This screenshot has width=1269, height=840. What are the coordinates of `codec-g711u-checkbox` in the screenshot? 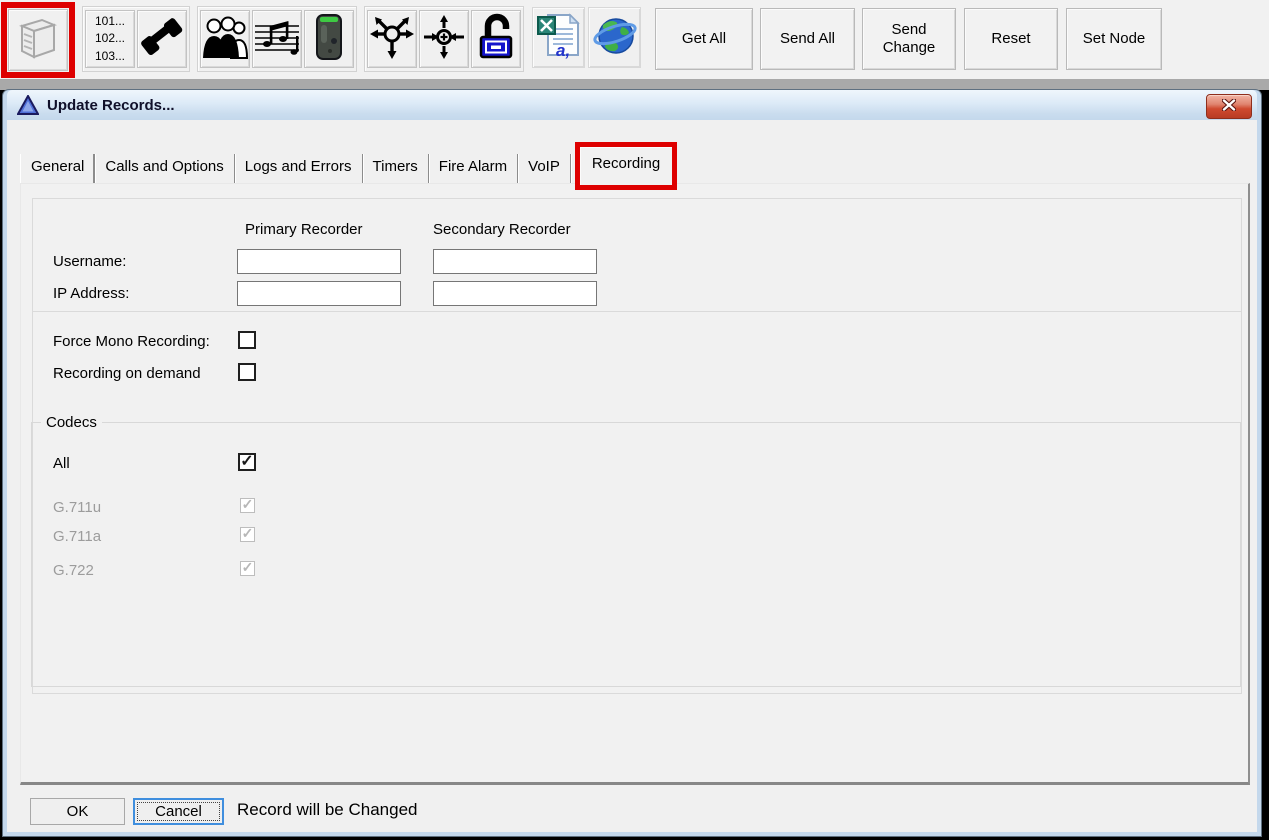 It's located at (247, 505).